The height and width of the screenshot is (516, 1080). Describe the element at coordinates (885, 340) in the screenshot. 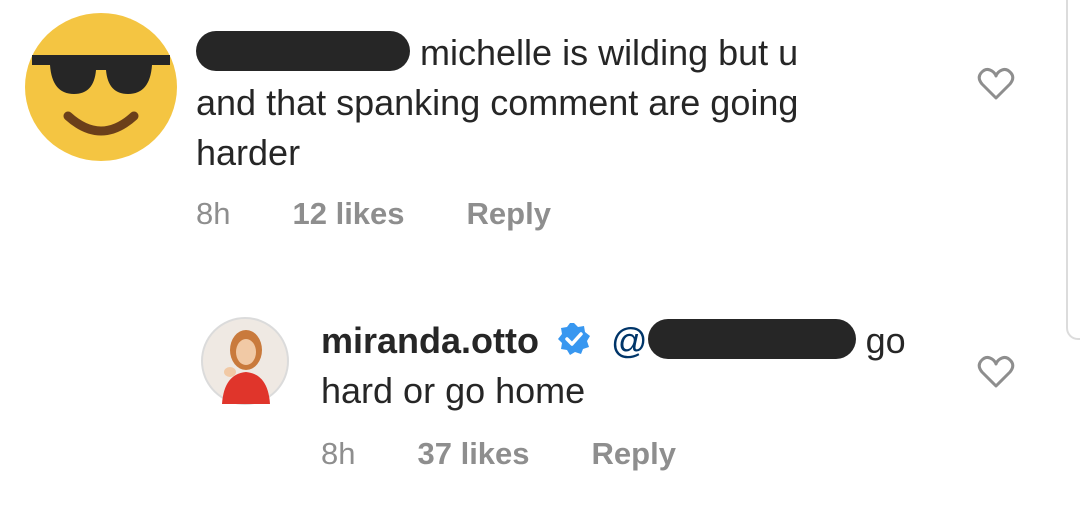

I see `reply-text-after-mention: go` at that location.